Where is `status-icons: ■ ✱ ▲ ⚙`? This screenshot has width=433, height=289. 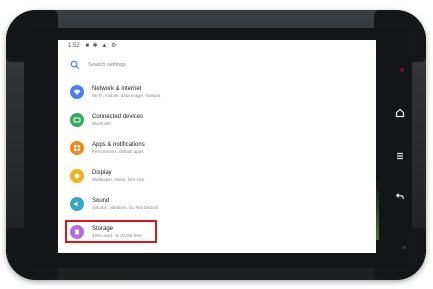
status-icons: ■ ✱ ▲ ⚙ is located at coordinates (101, 46).